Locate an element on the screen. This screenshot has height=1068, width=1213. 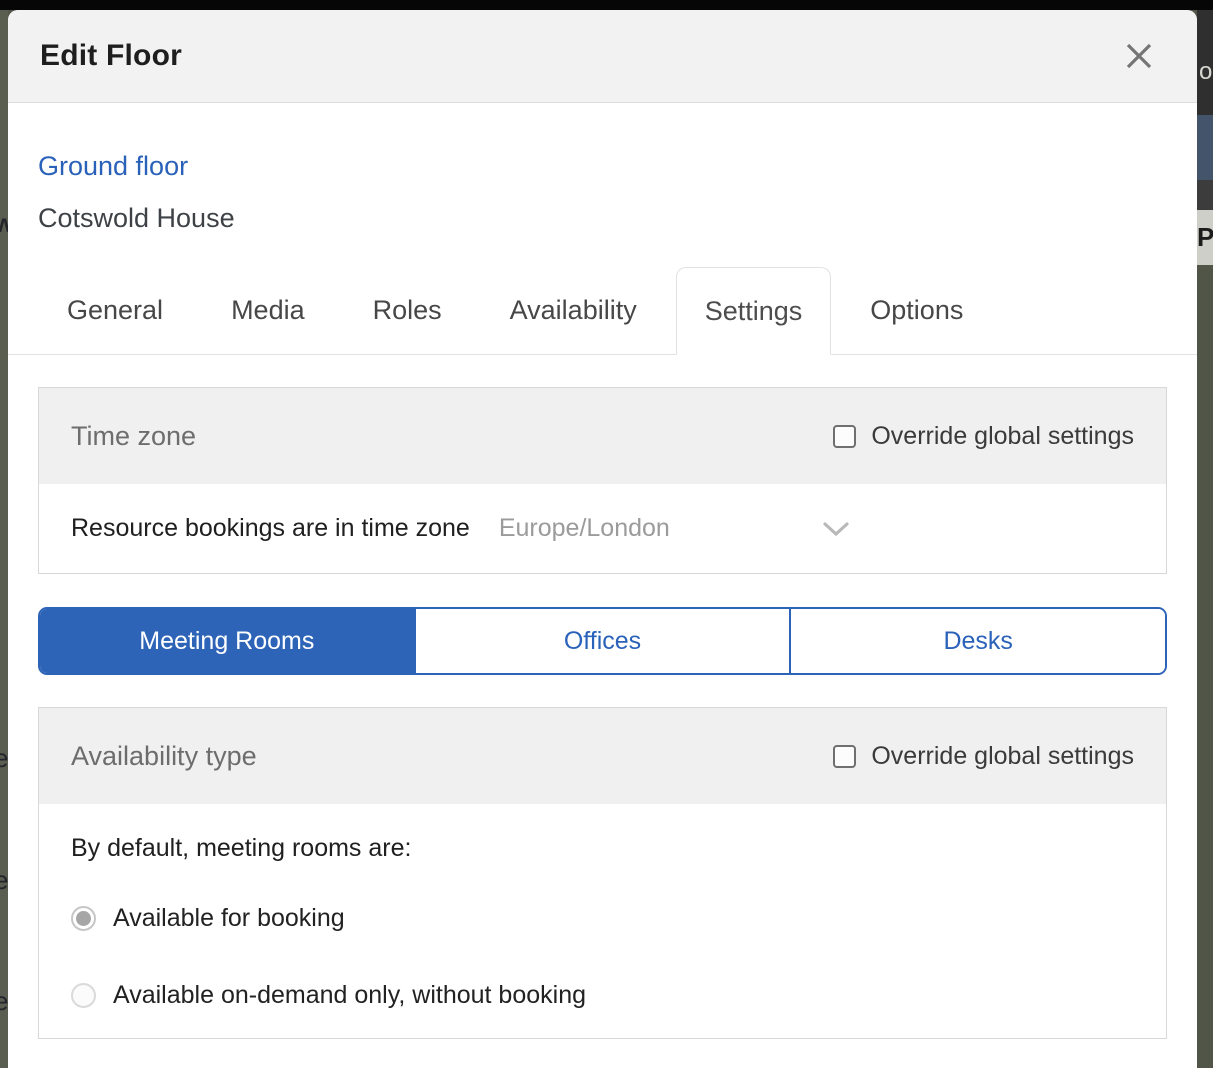
timezone-override-label: Override global settings is located at coordinates (1002, 435).